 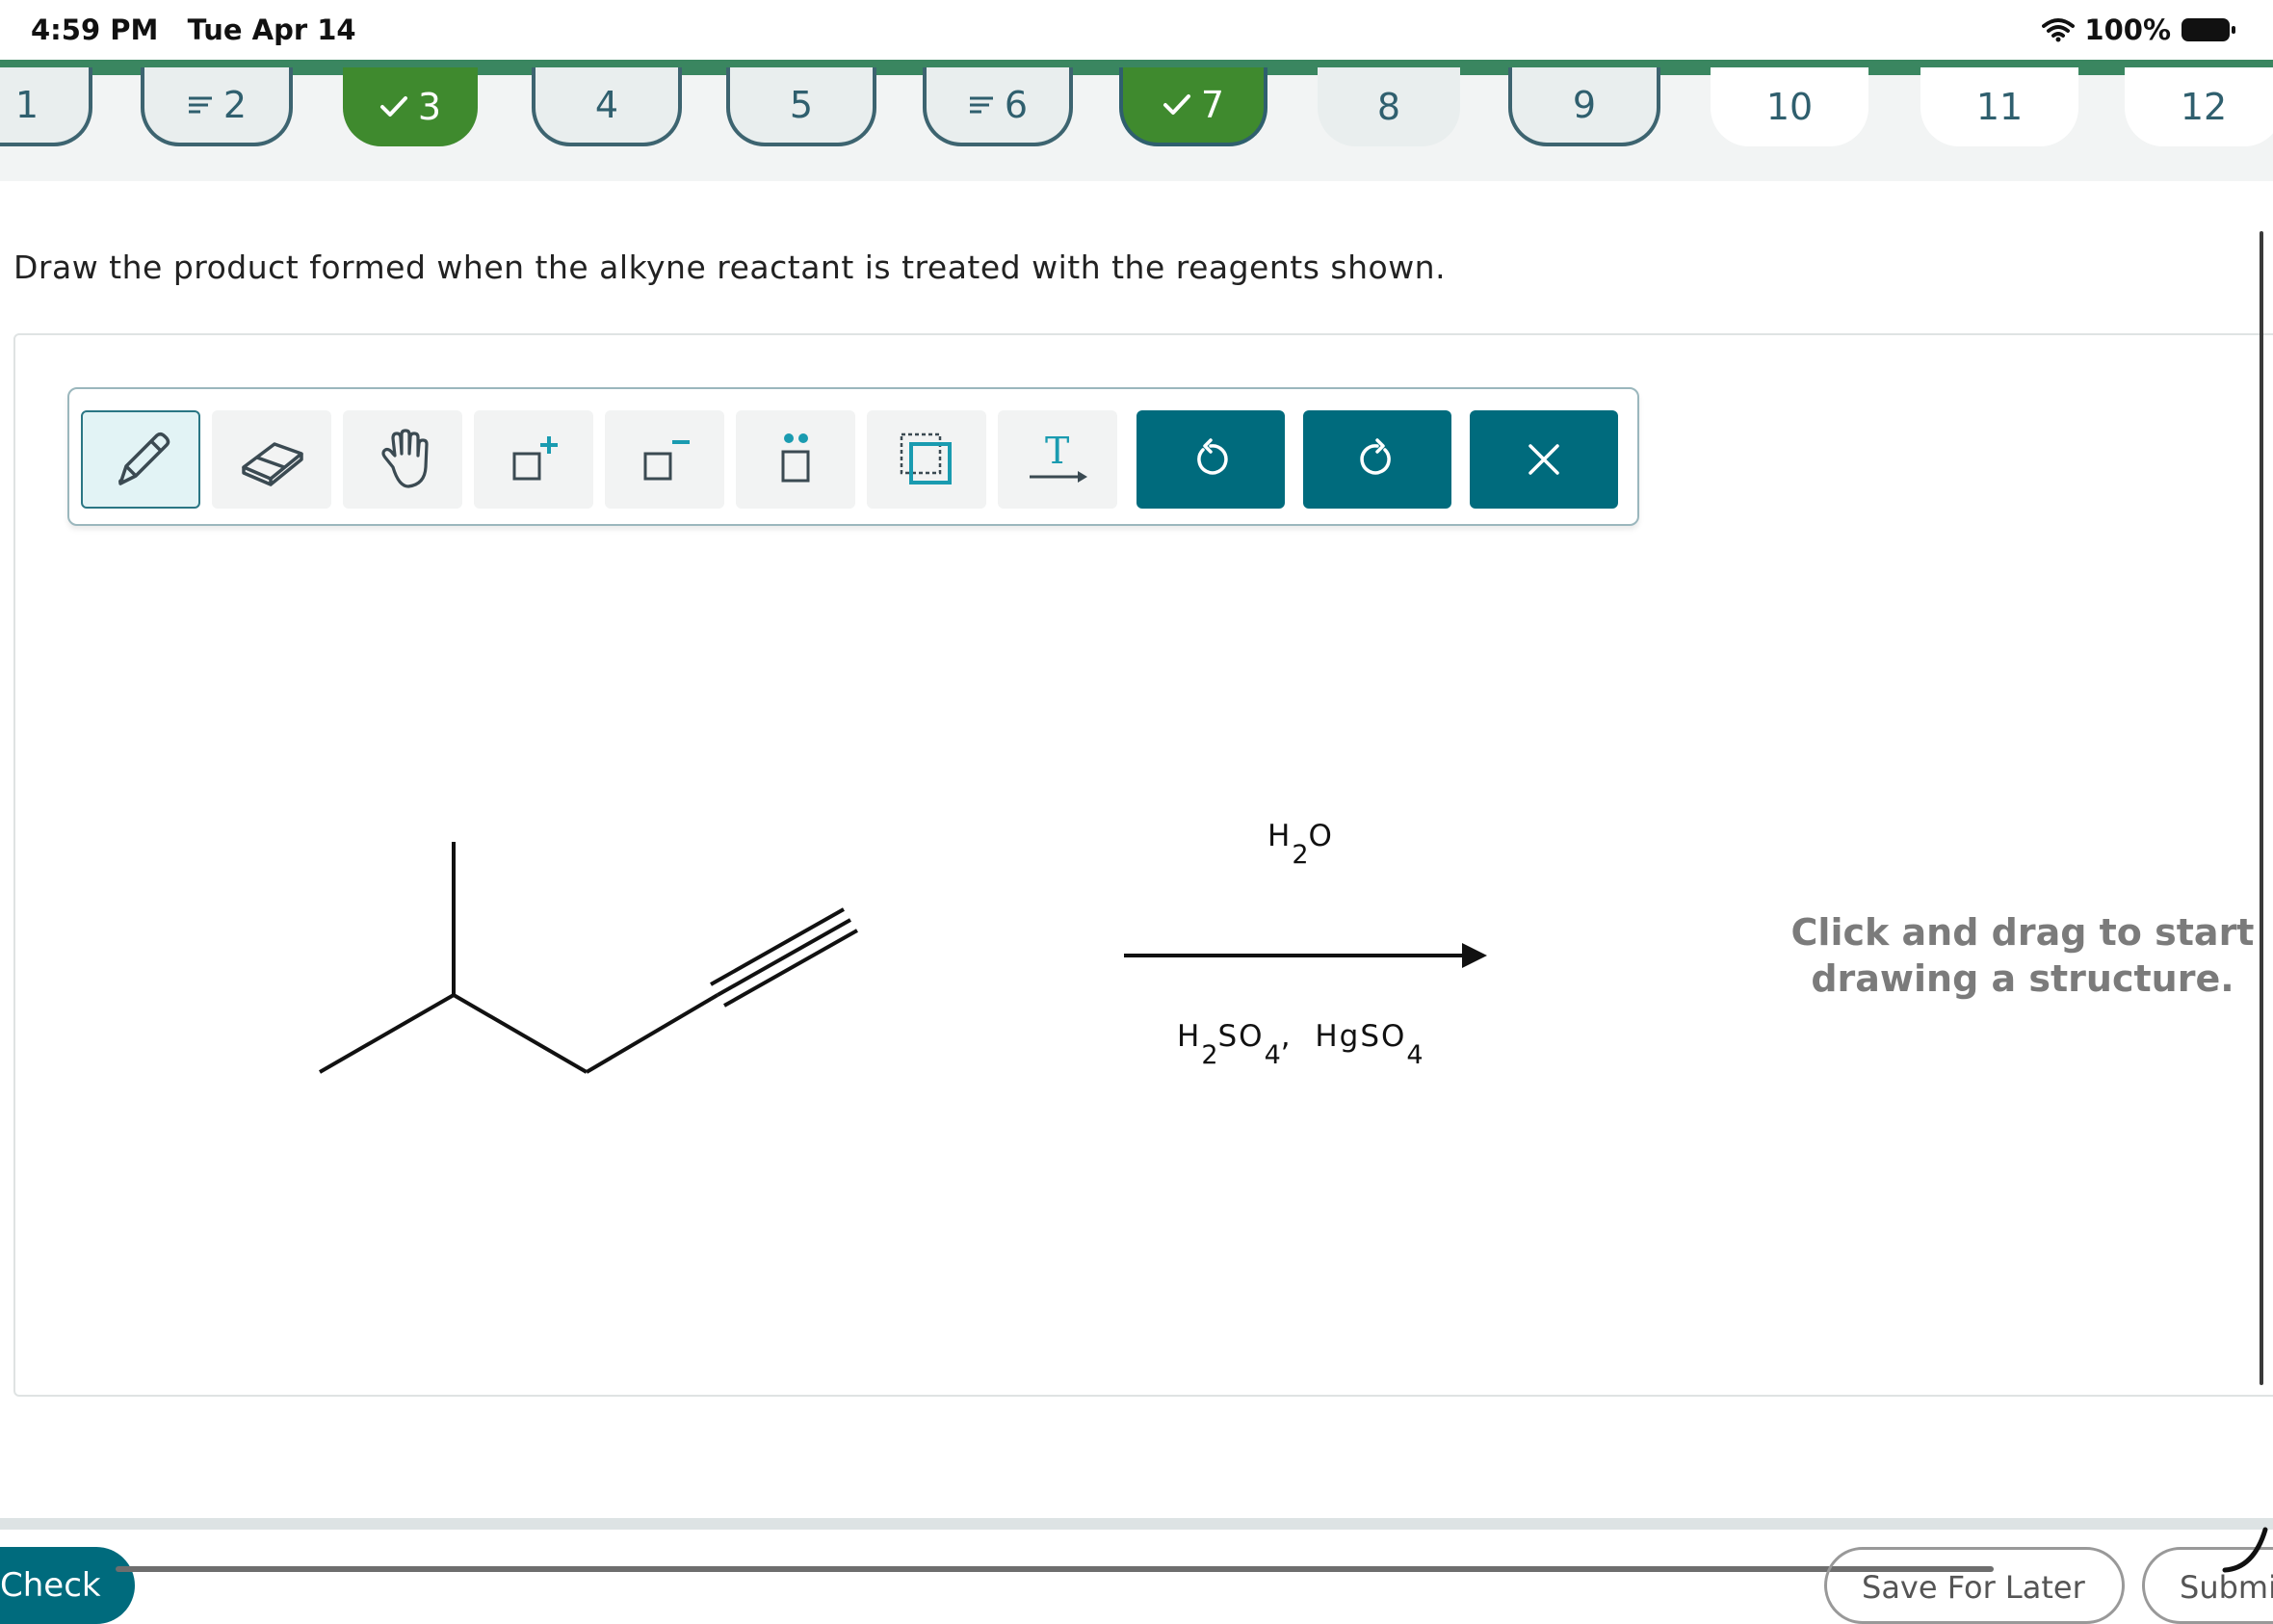 I want to click on status-time: 4:59 PM Tue Apr 14, so click(x=193, y=29).